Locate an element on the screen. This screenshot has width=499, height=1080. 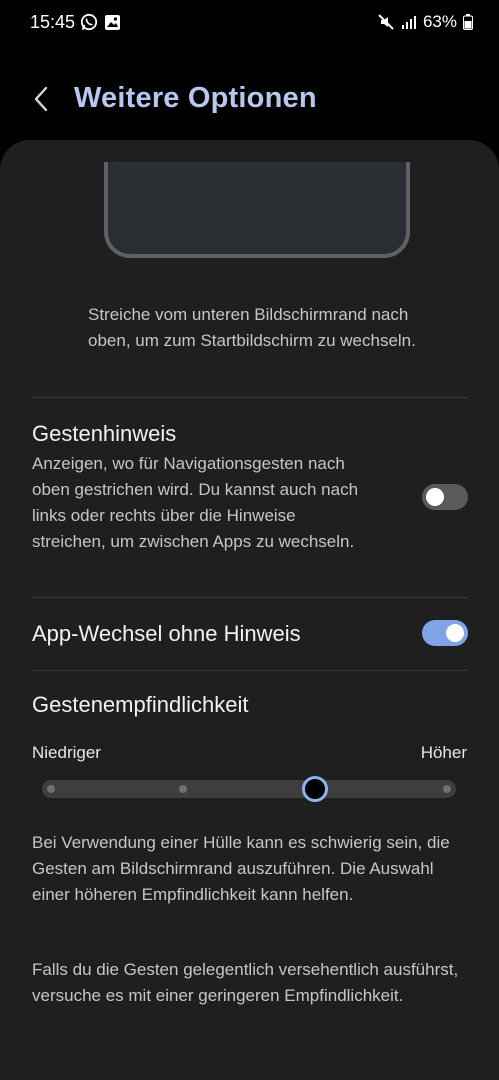
page-title: Weitere Optionen is located at coordinates (195, 98).